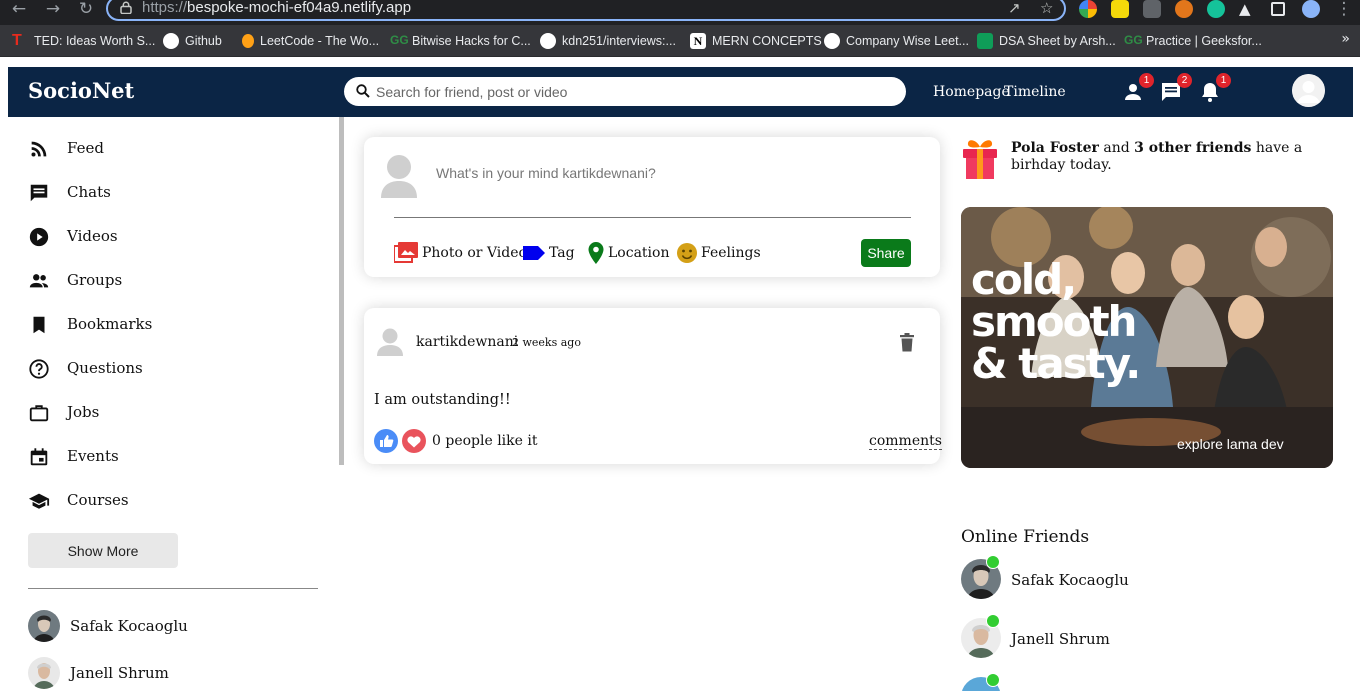 Image resolution: width=1360 pixels, height=691 pixels. Describe the element at coordinates (98, 673) in the screenshot. I see `sidebar-friend: Janell Shrum` at that location.